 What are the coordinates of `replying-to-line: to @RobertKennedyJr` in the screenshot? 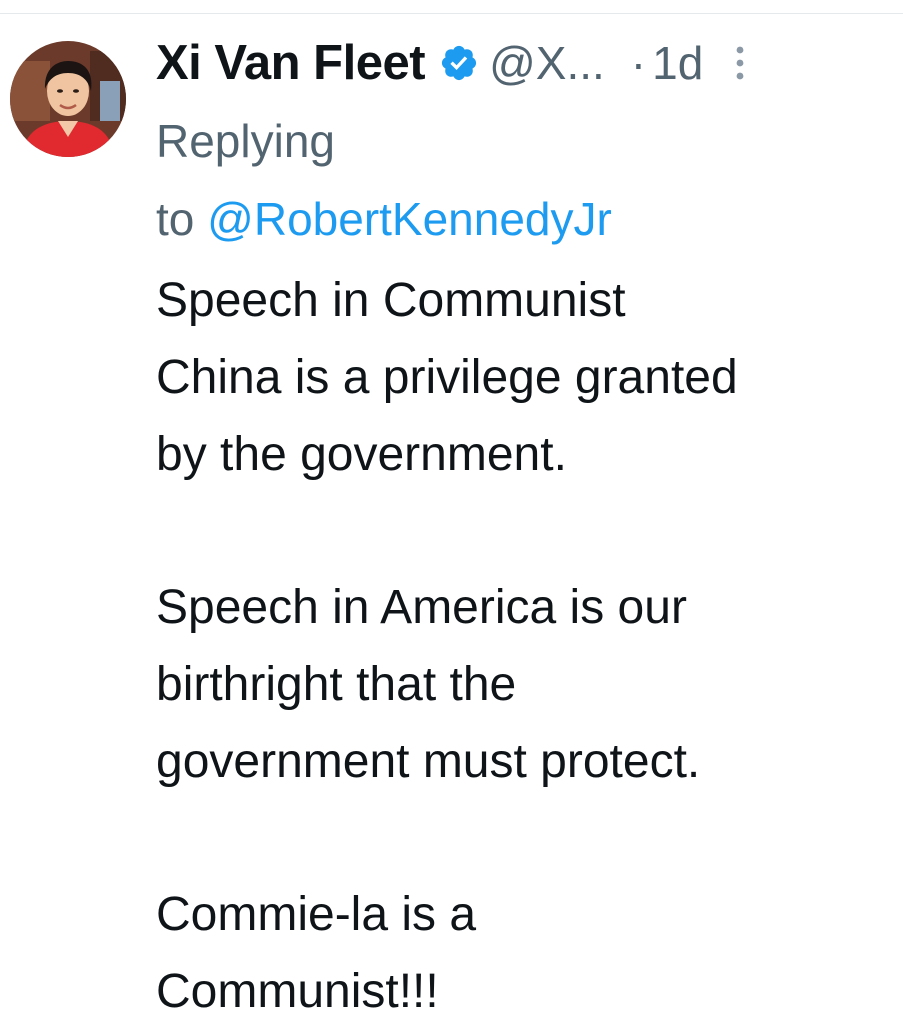 It's located at (526, 219).